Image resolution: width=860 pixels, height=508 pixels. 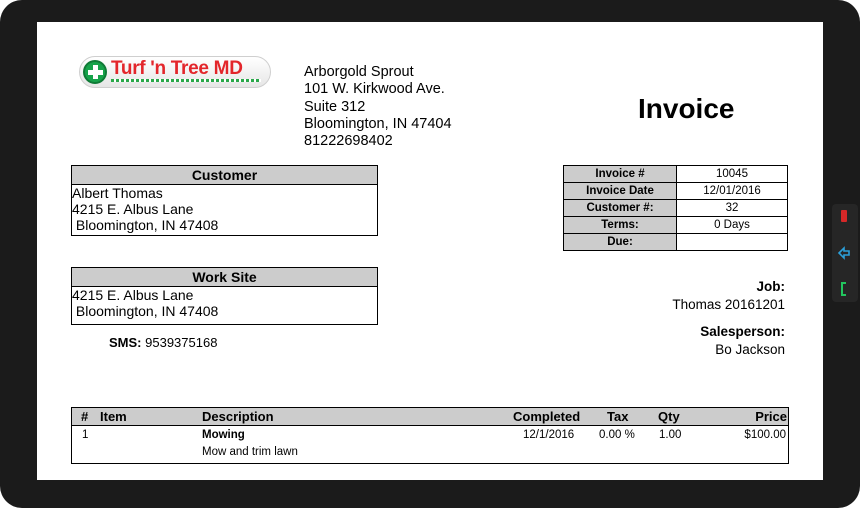 I want to click on company-address-line1: 101 W. Kirkwood Ave., so click(x=374, y=89).